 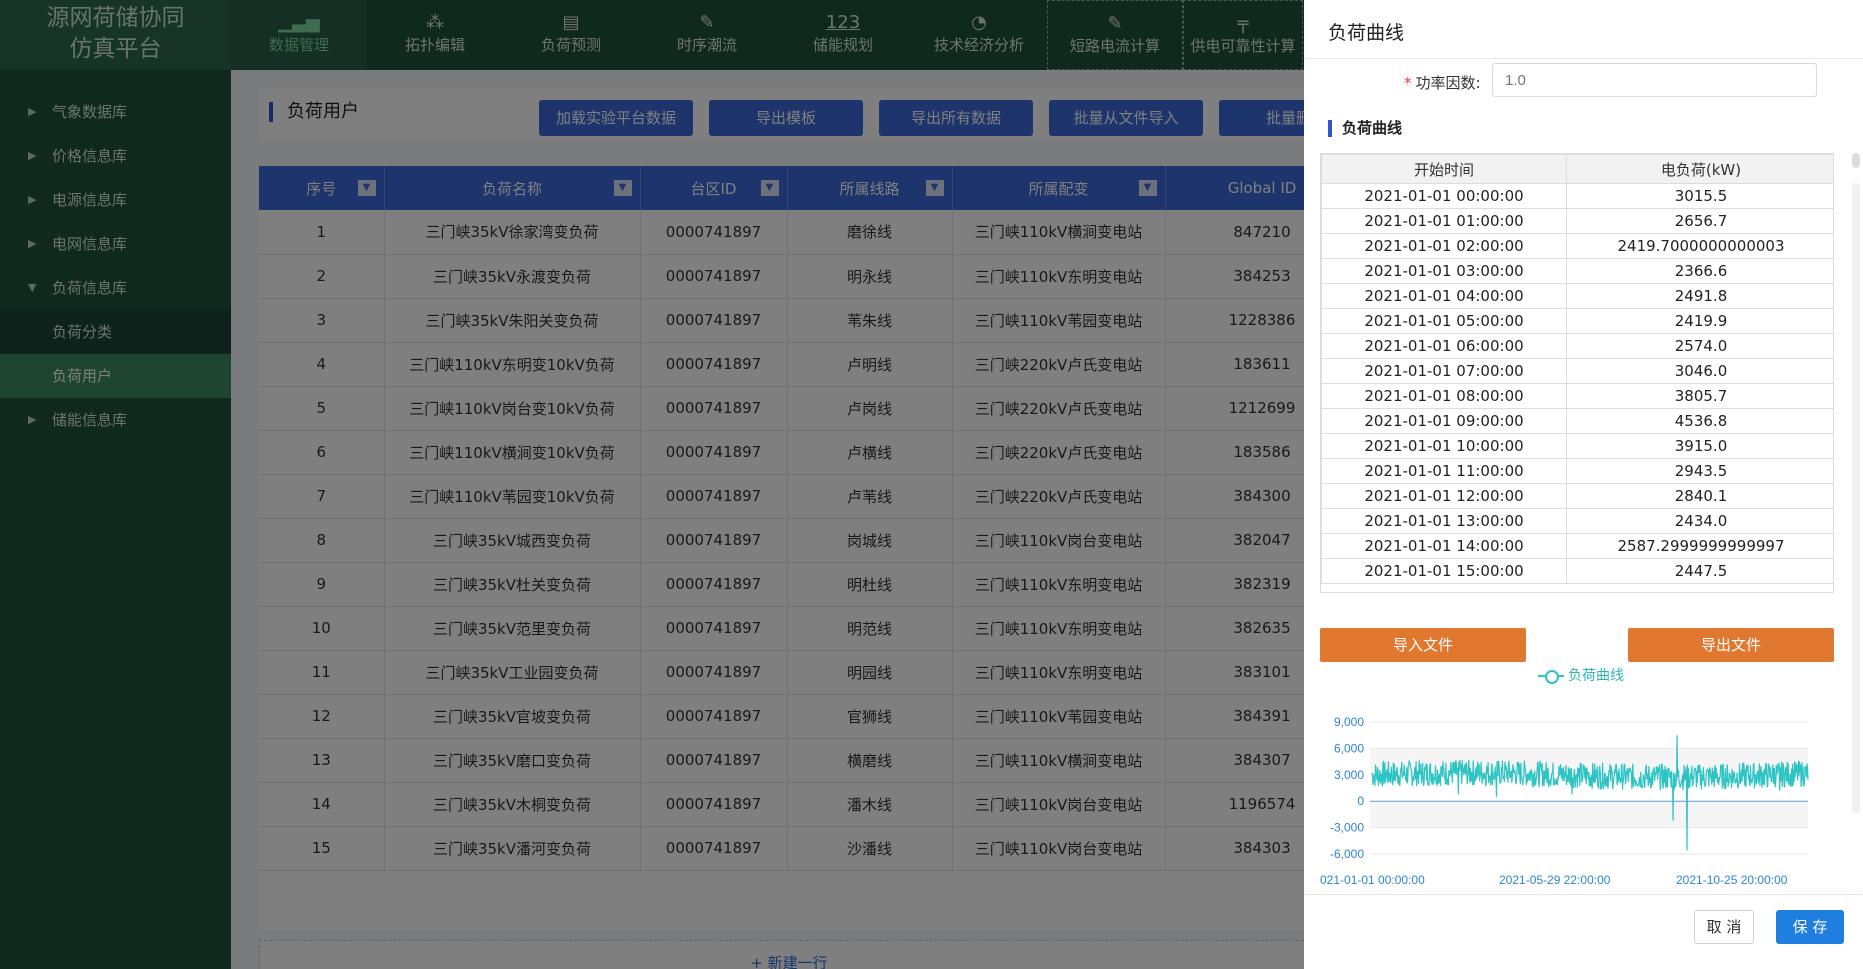 I want to click on table-cell: 2021-01-01 14:00:00, so click(x=1444, y=546).